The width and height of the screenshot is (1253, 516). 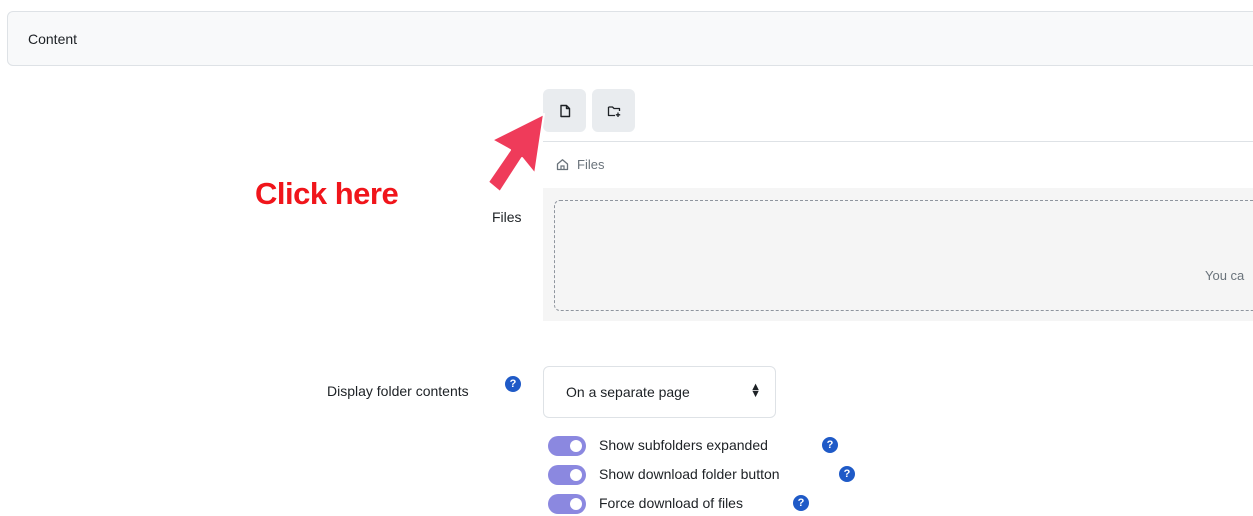 What do you see at coordinates (567, 504) in the screenshot?
I see `force-download-toggle` at bounding box center [567, 504].